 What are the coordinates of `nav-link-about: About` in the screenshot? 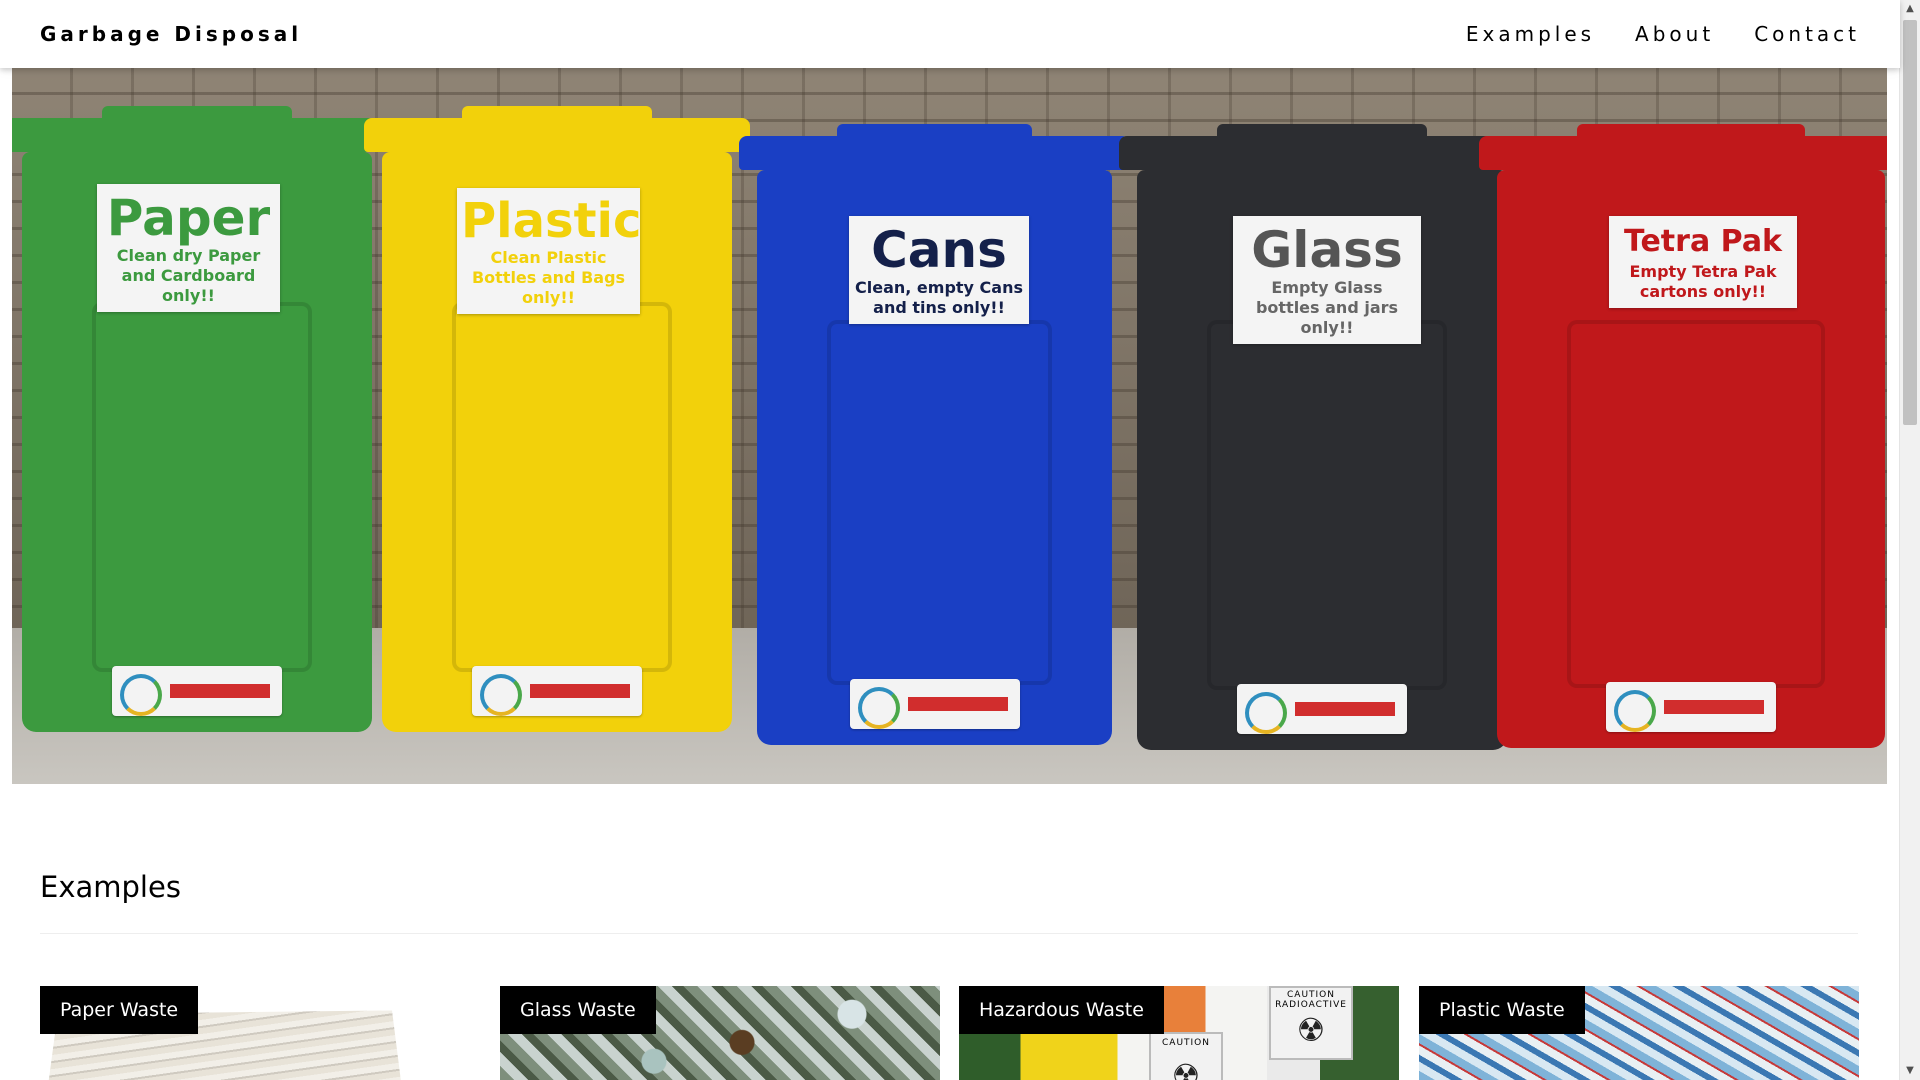 It's located at (1674, 34).